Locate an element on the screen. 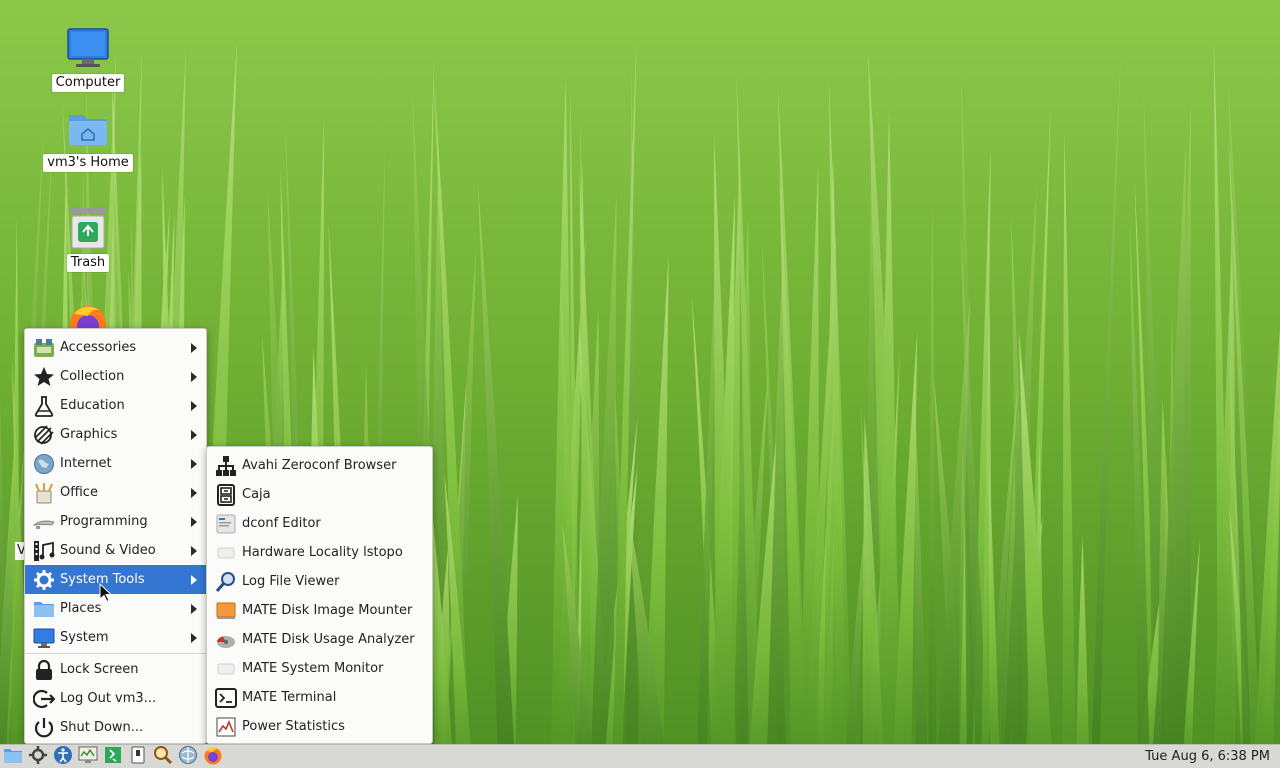  menu-item-label: Hardware Locality lstopo is located at coordinates (322, 552).